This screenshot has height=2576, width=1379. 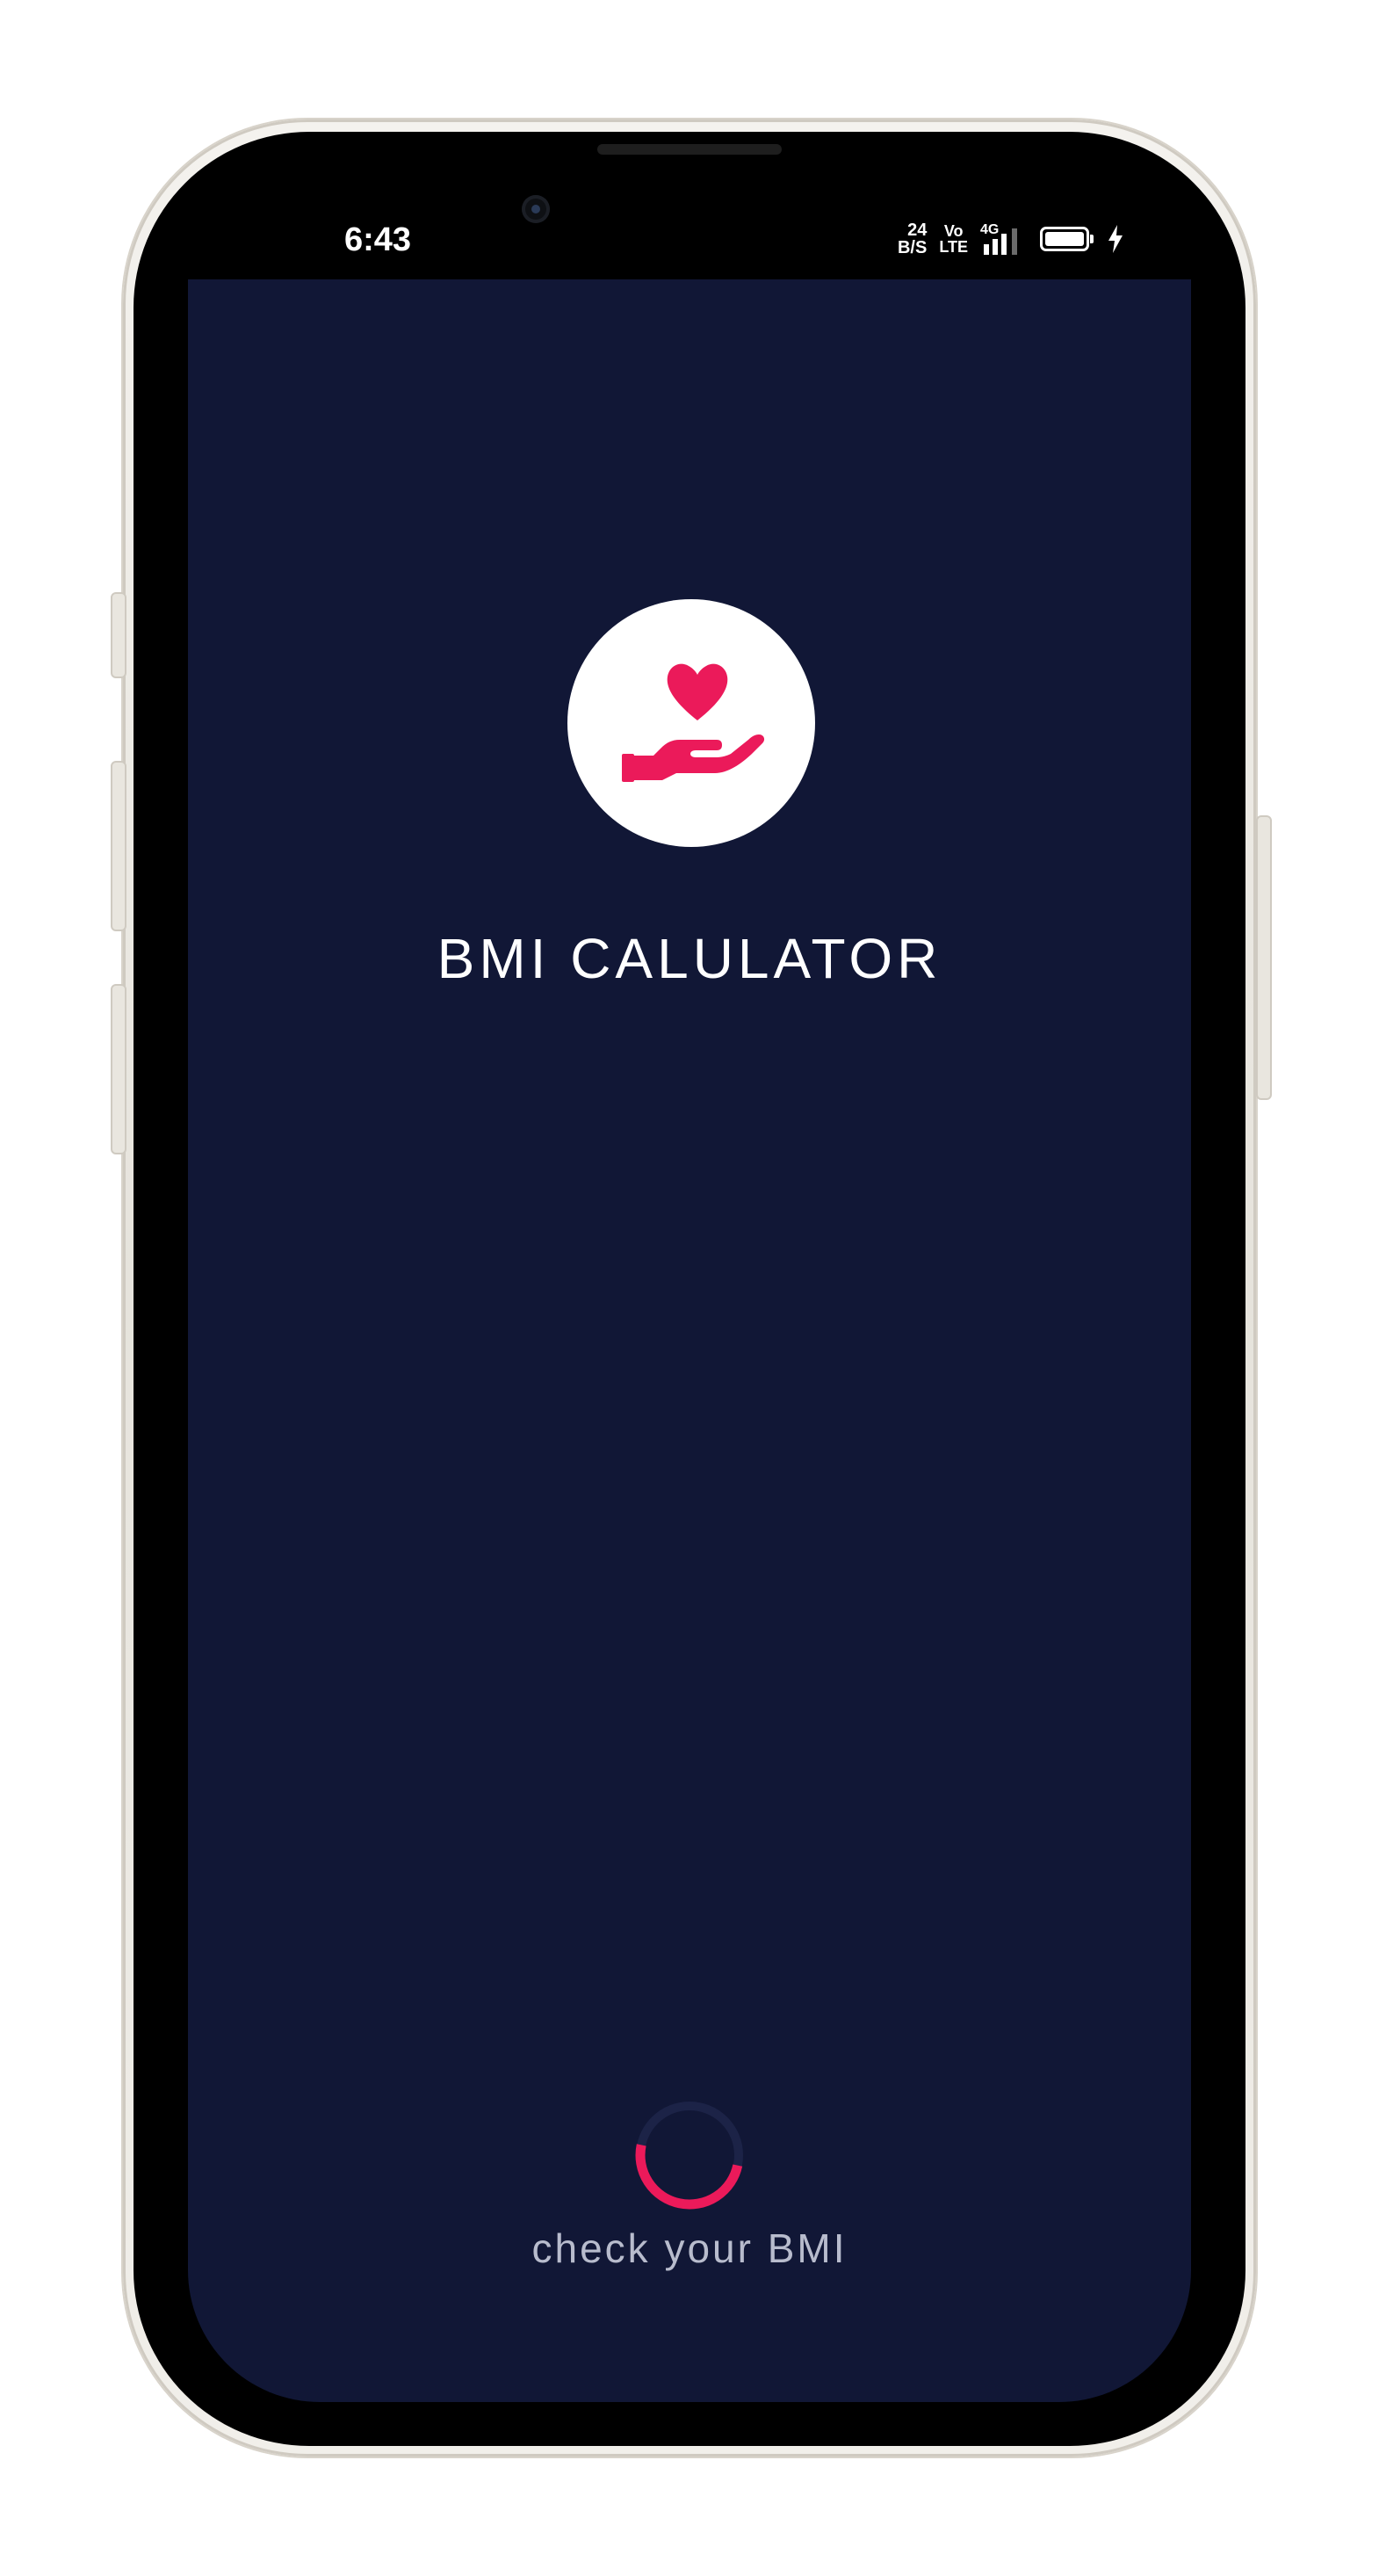 I want to click on heart-in-hand-icon, so click(x=693, y=722).